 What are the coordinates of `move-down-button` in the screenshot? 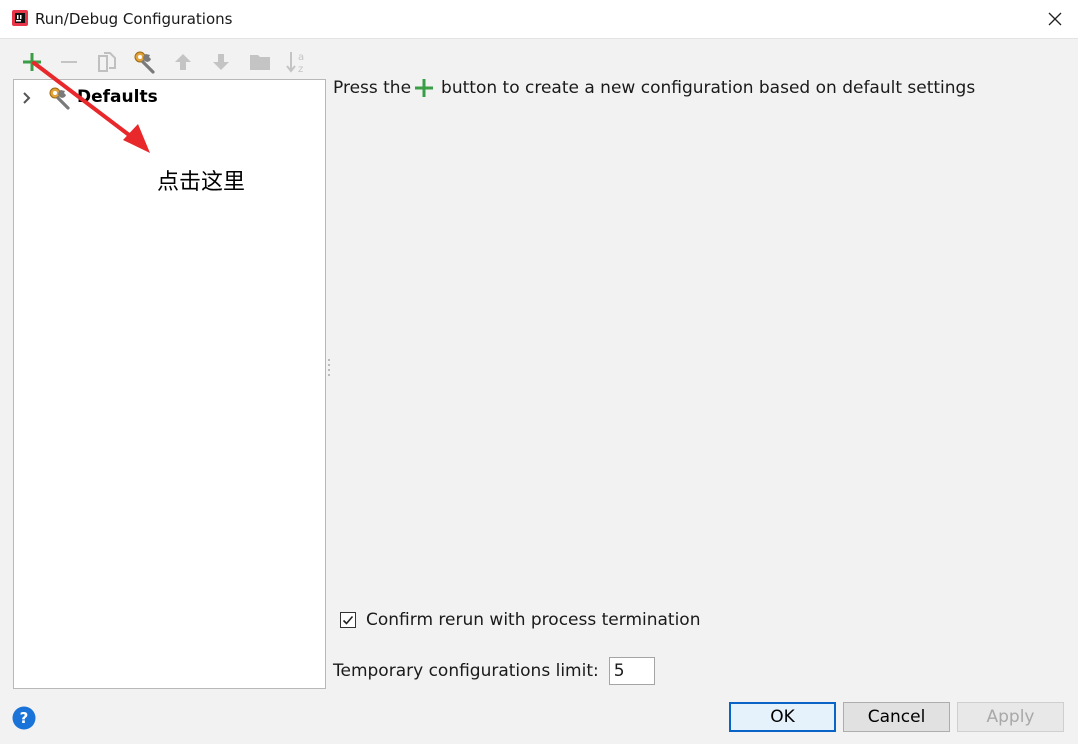 It's located at (221, 62).